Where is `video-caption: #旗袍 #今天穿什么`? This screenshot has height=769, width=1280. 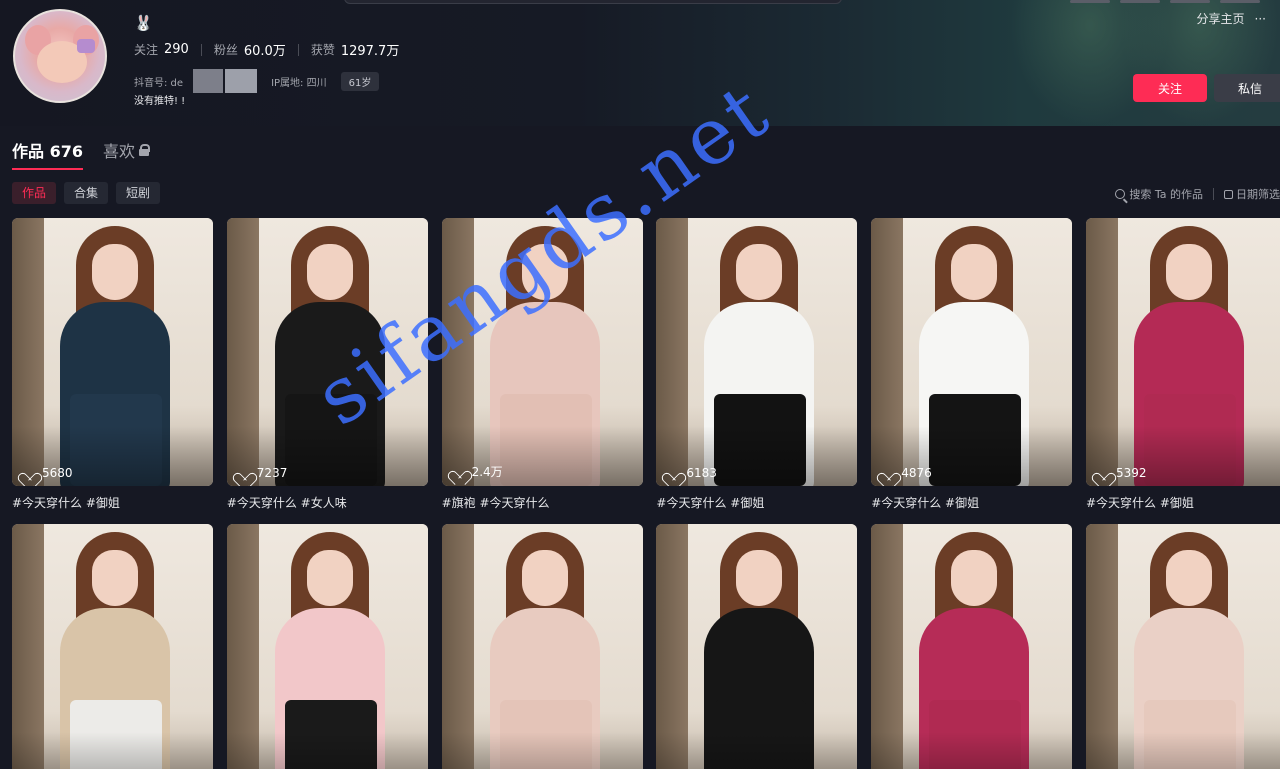
video-caption: #旗袍 #今天穿什么 is located at coordinates (542, 502).